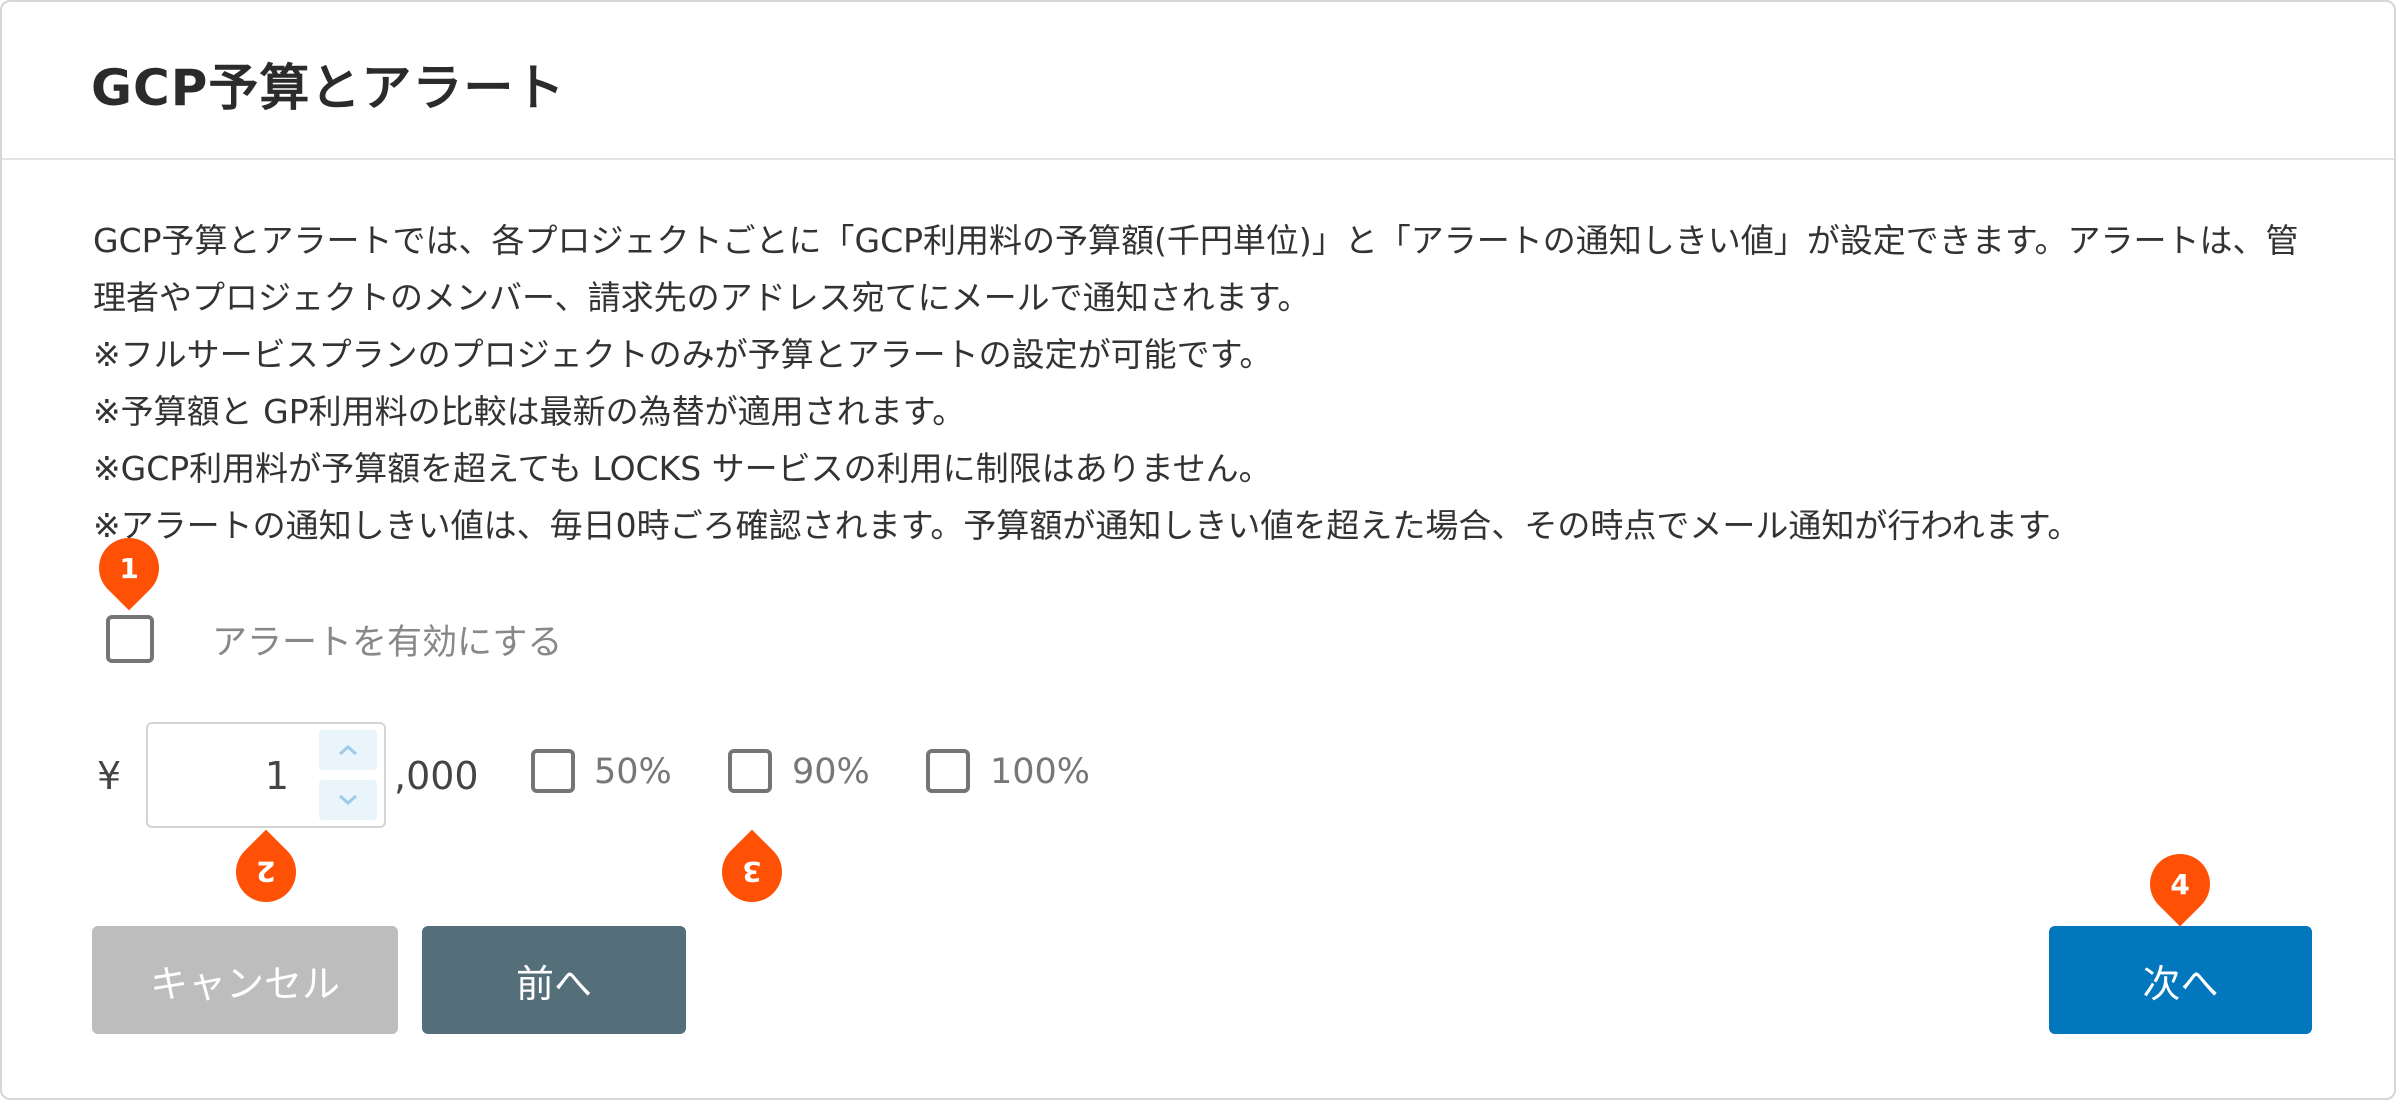  What do you see at coordinates (245, 980) in the screenshot?
I see `cancel-button: キャンセル` at bounding box center [245, 980].